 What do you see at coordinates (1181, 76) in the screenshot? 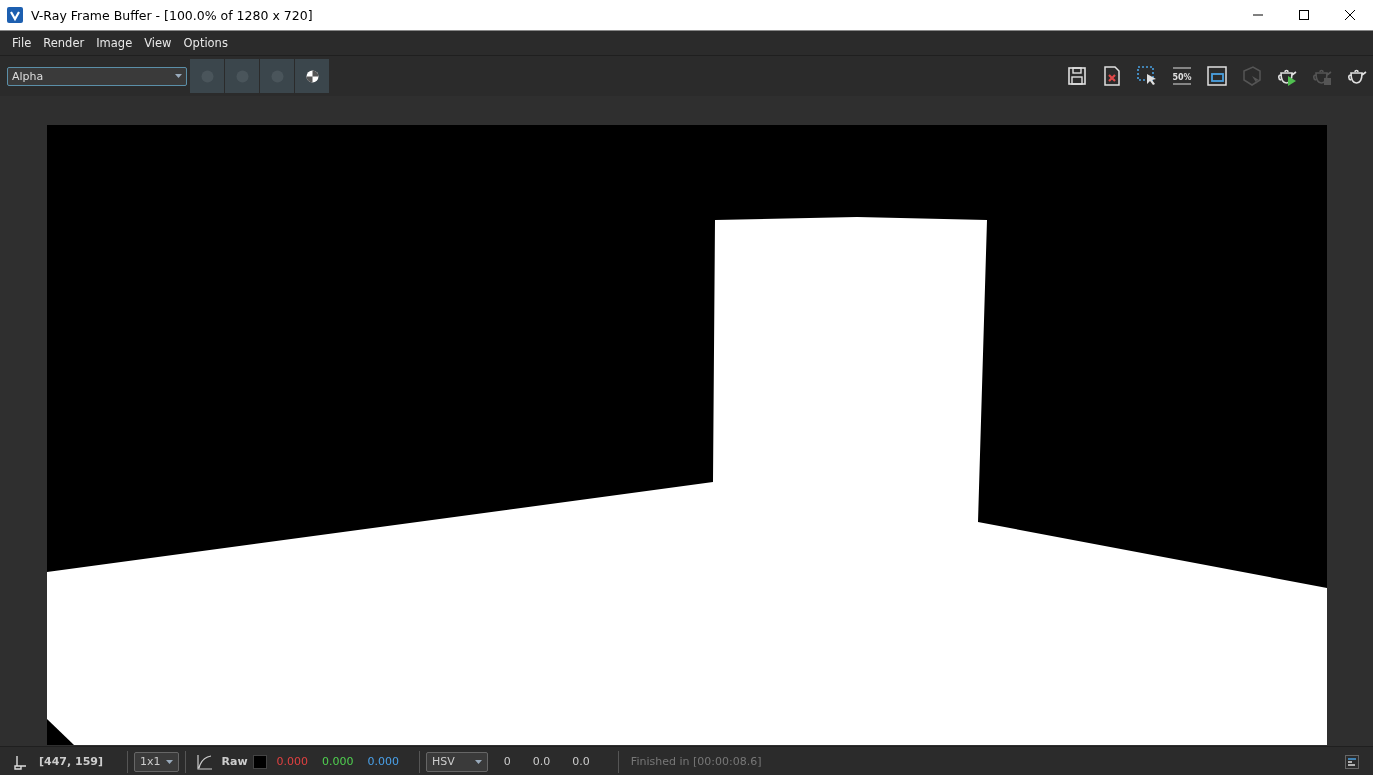
I see `zoom-tool-button: 50%` at bounding box center [1181, 76].